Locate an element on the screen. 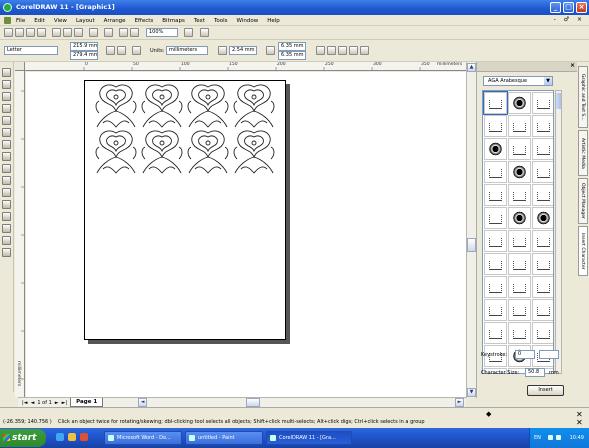 The height and width of the screenshot is (448, 589). page-tab: Page 1 is located at coordinates (87, 402).